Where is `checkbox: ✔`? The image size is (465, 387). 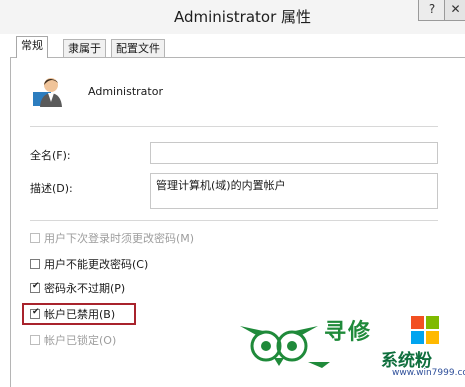 checkbox: ✔ is located at coordinates (35, 287).